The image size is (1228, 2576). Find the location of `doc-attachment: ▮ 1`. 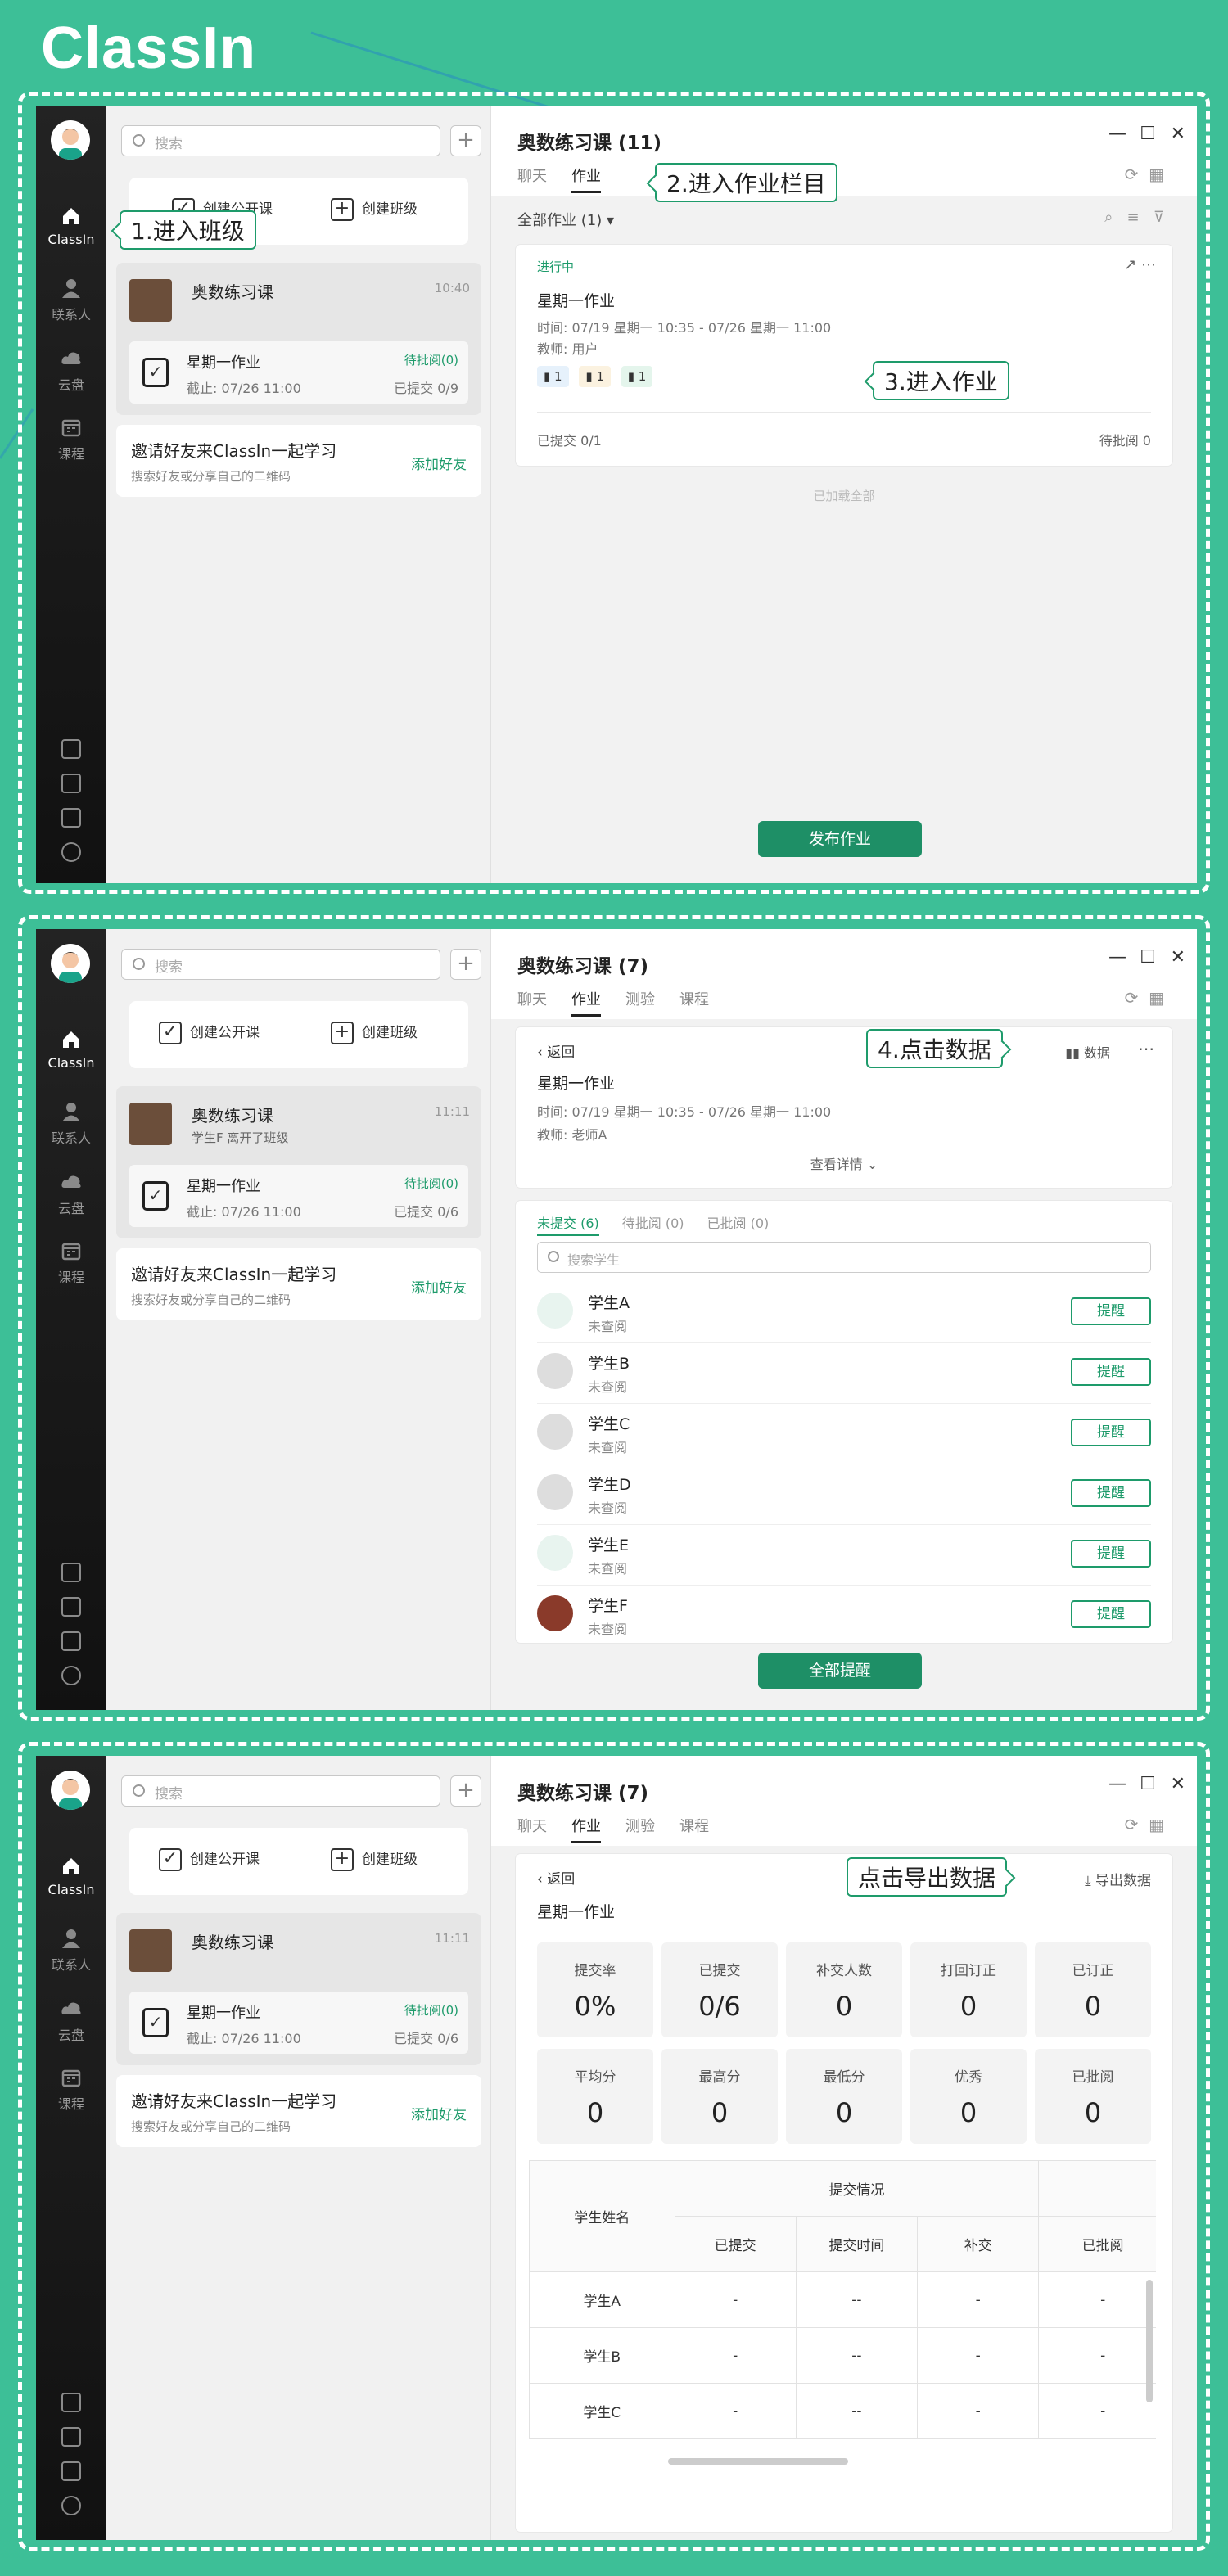

doc-attachment: ▮ 1 is located at coordinates (553, 376).